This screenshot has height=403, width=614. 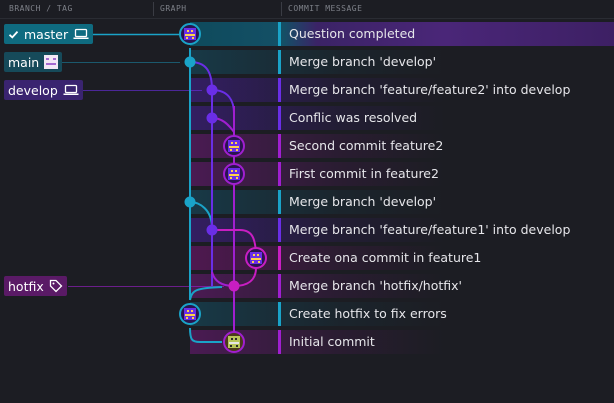 I want to click on branch-tag-hotfix: hotfix, so click(x=35, y=286).